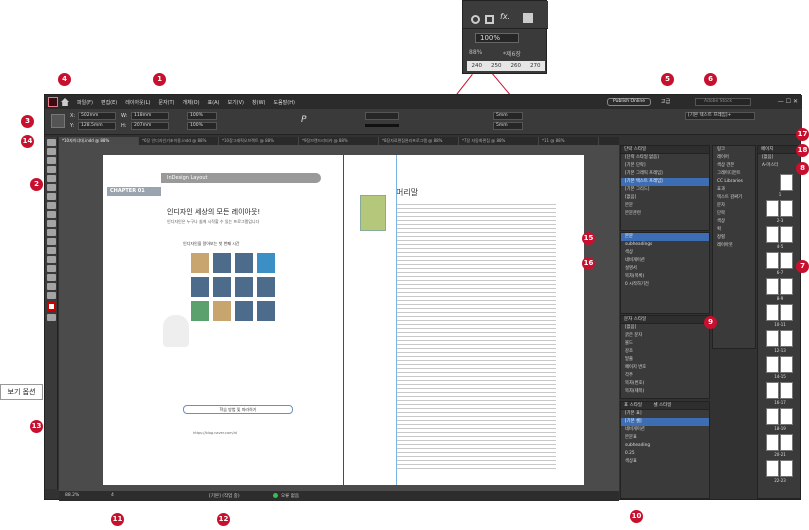 Image resolution: width=809 pixels, height=530 pixels. What do you see at coordinates (65, 102) in the screenshot?
I see `home-icon` at bounding box center [65, 102].